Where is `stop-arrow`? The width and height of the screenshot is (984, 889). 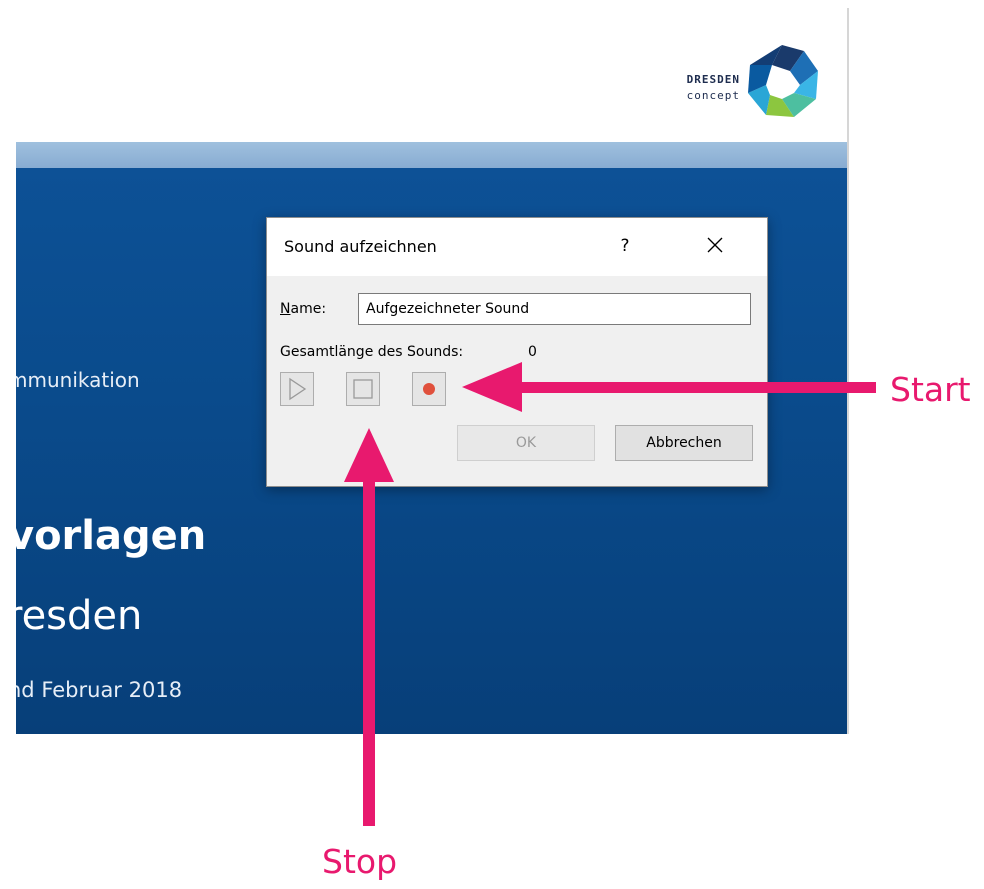
stop-arrow is located at coordinates (369, 627).